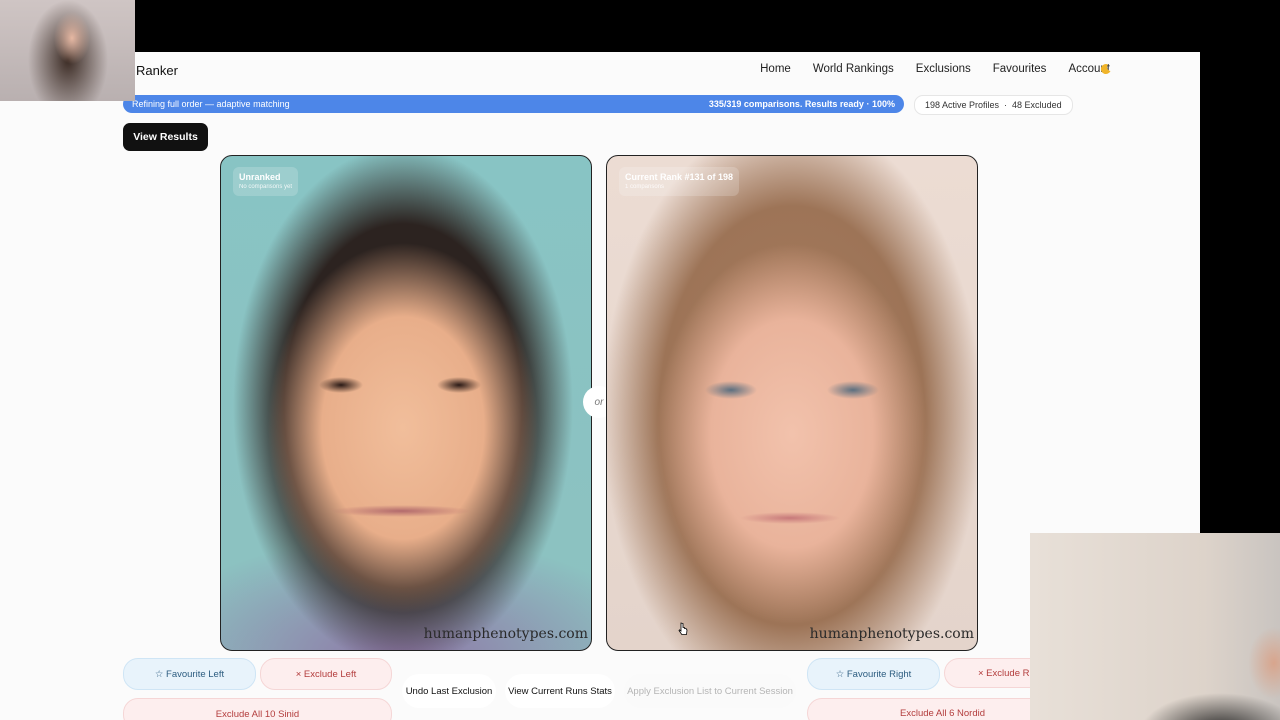  I want to click on brand-title: Ranker, so click(157, 70).